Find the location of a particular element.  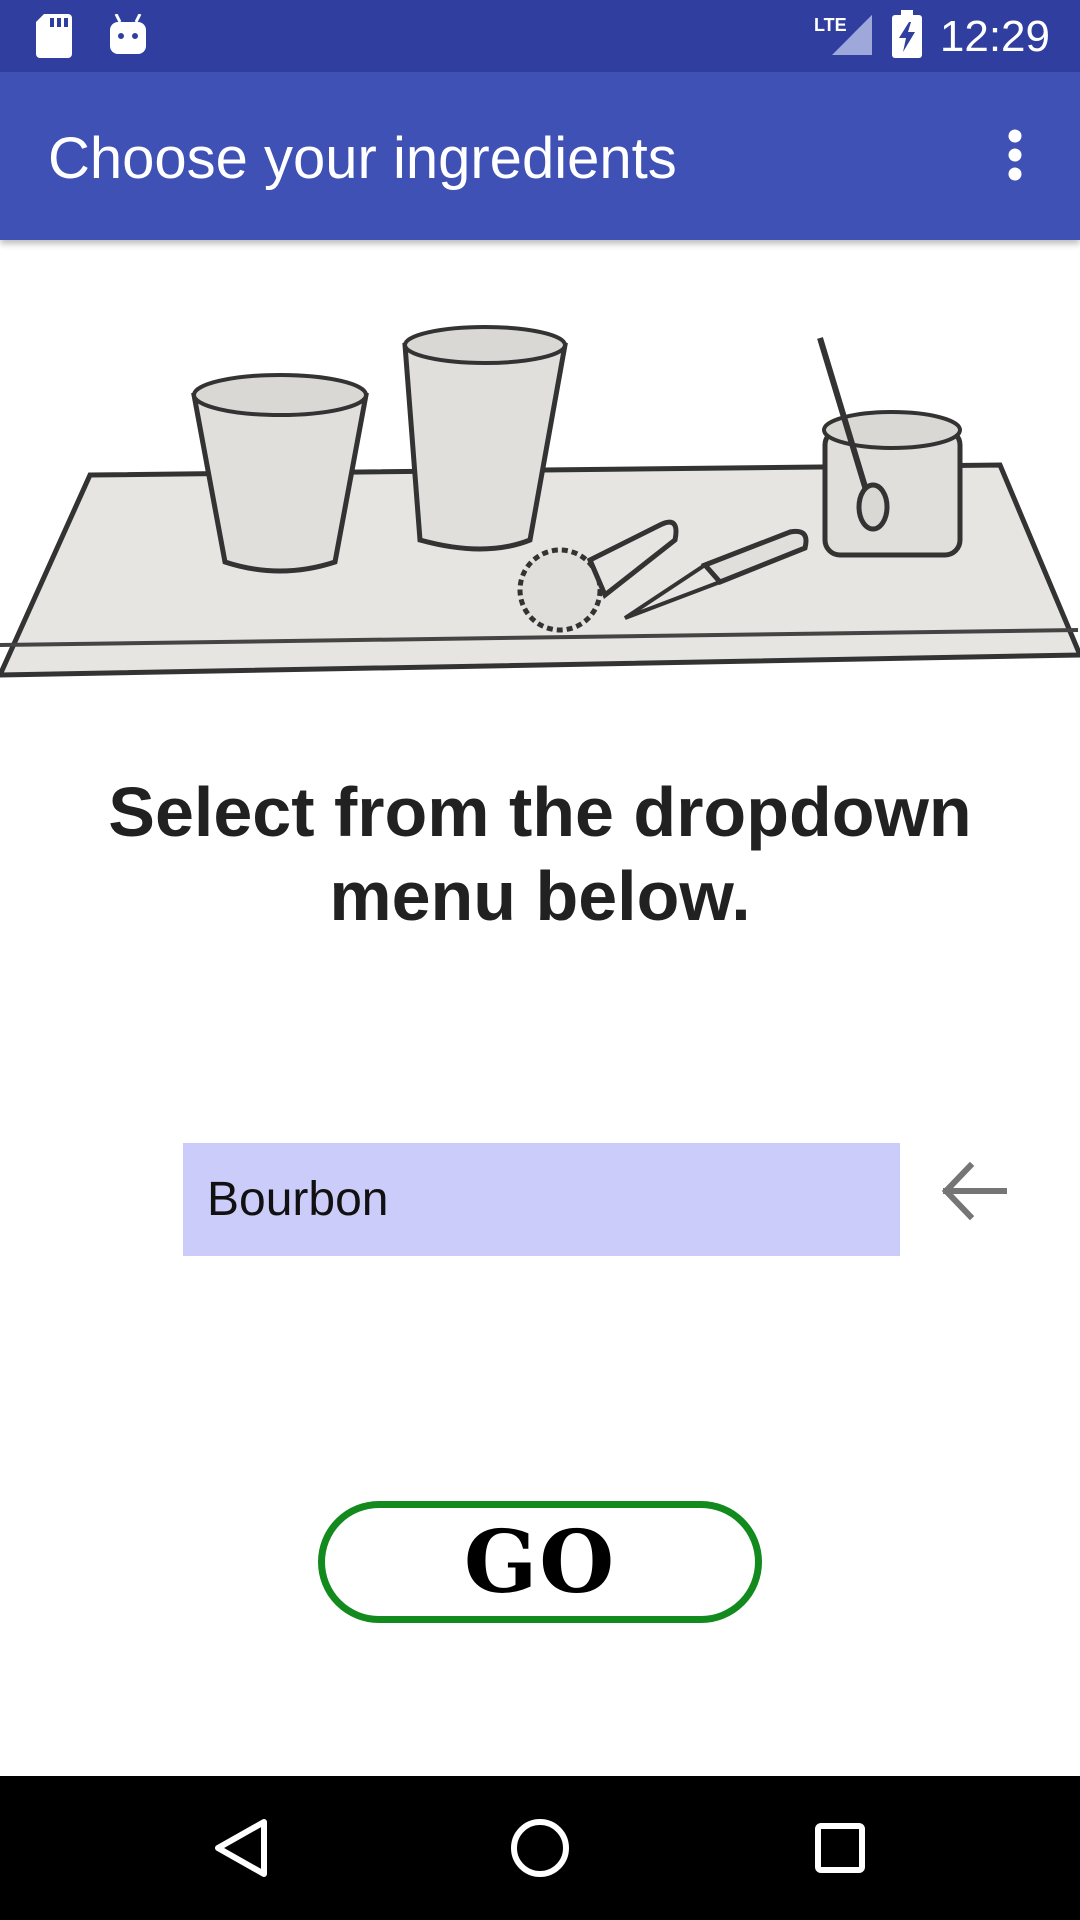

lte-signal-icon: LTE is located at coordinates (844, 36).